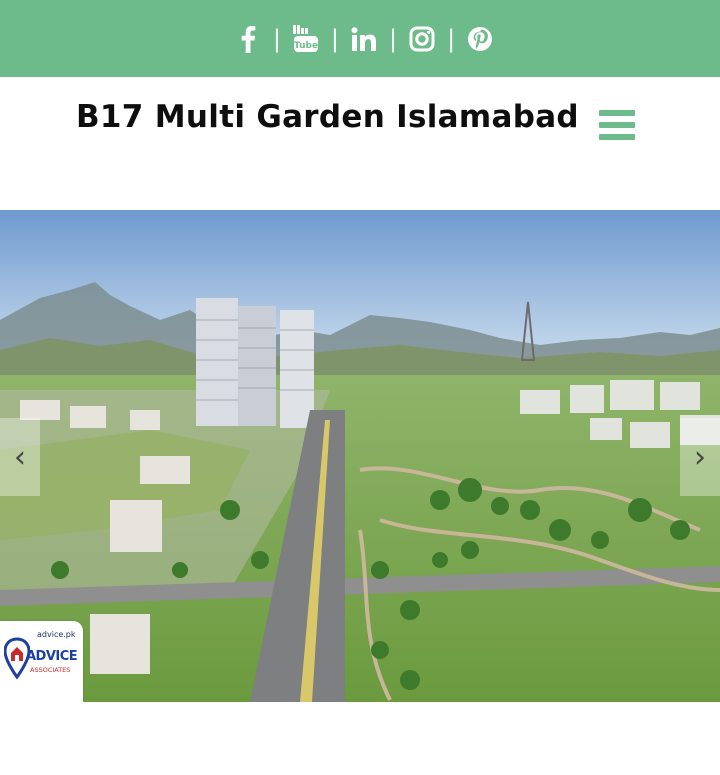  I want to click on youtube-icon: Tube, so click(305, 38).